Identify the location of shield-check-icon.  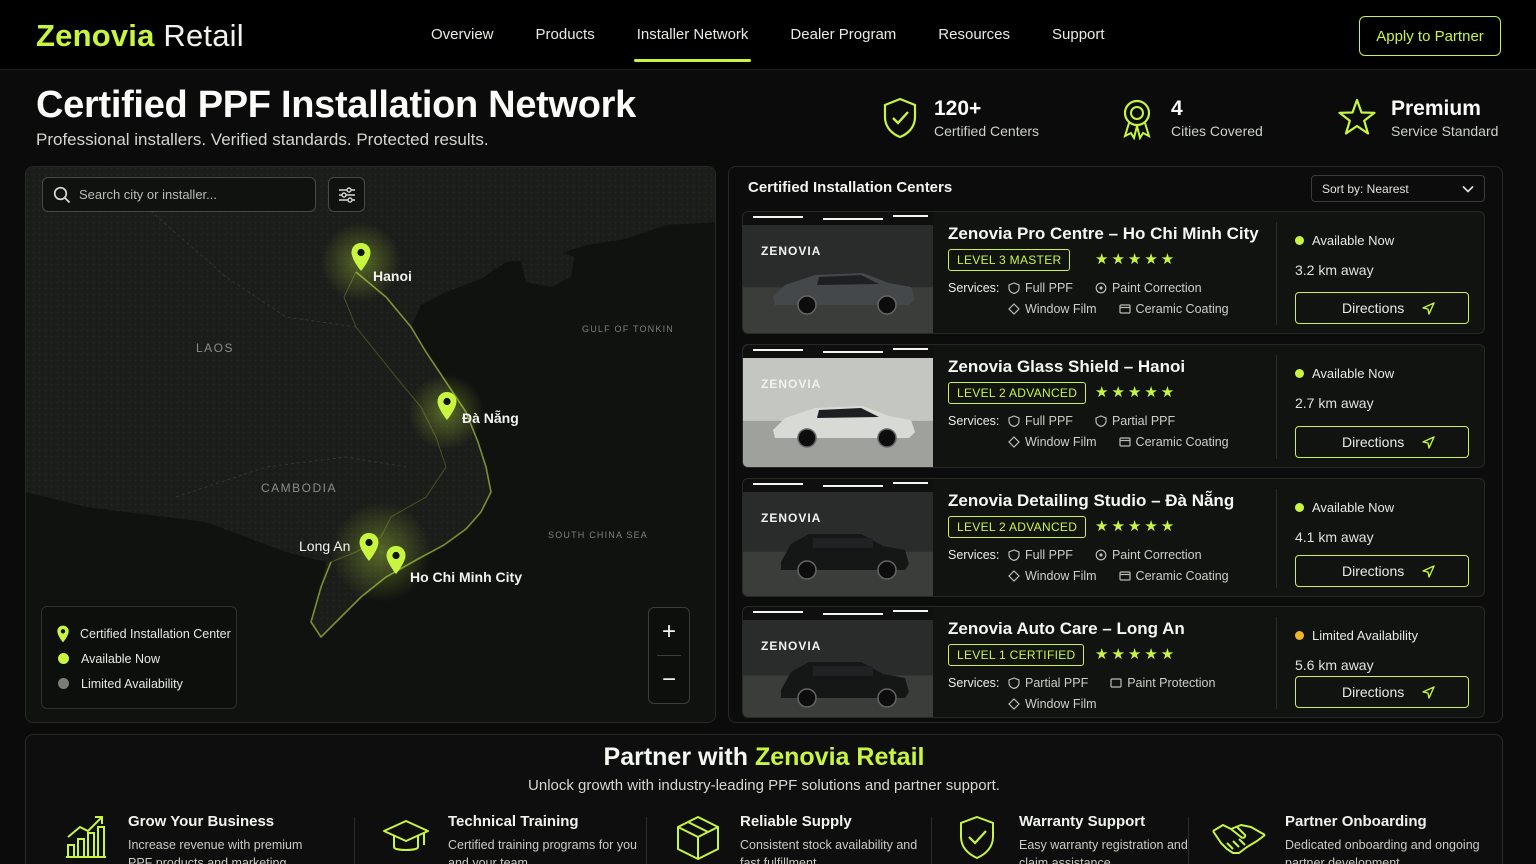
(900, 118).